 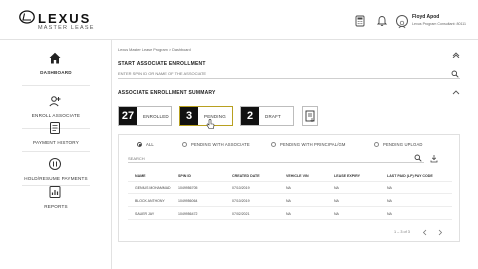 What do you see at coordinates (65, 18) in the screenshot?
I see `logo-wordmark: LEXUS` at bounding box center [65, 18].